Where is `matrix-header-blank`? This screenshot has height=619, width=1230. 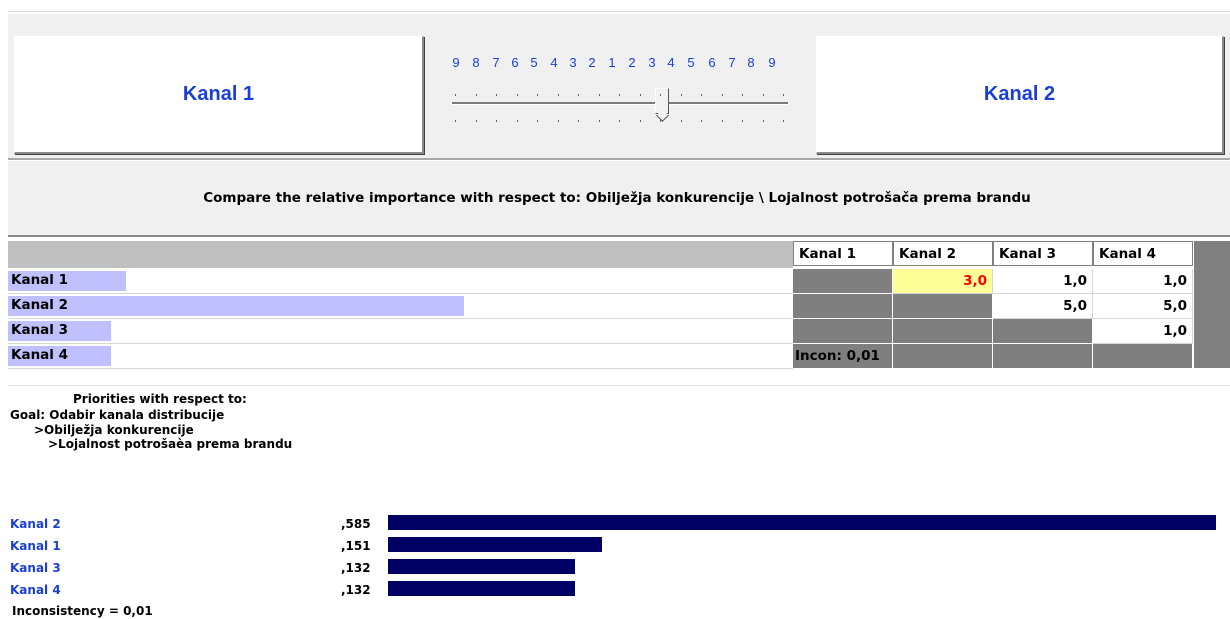
matrix-header-blank is located at coordinates (400, 254).